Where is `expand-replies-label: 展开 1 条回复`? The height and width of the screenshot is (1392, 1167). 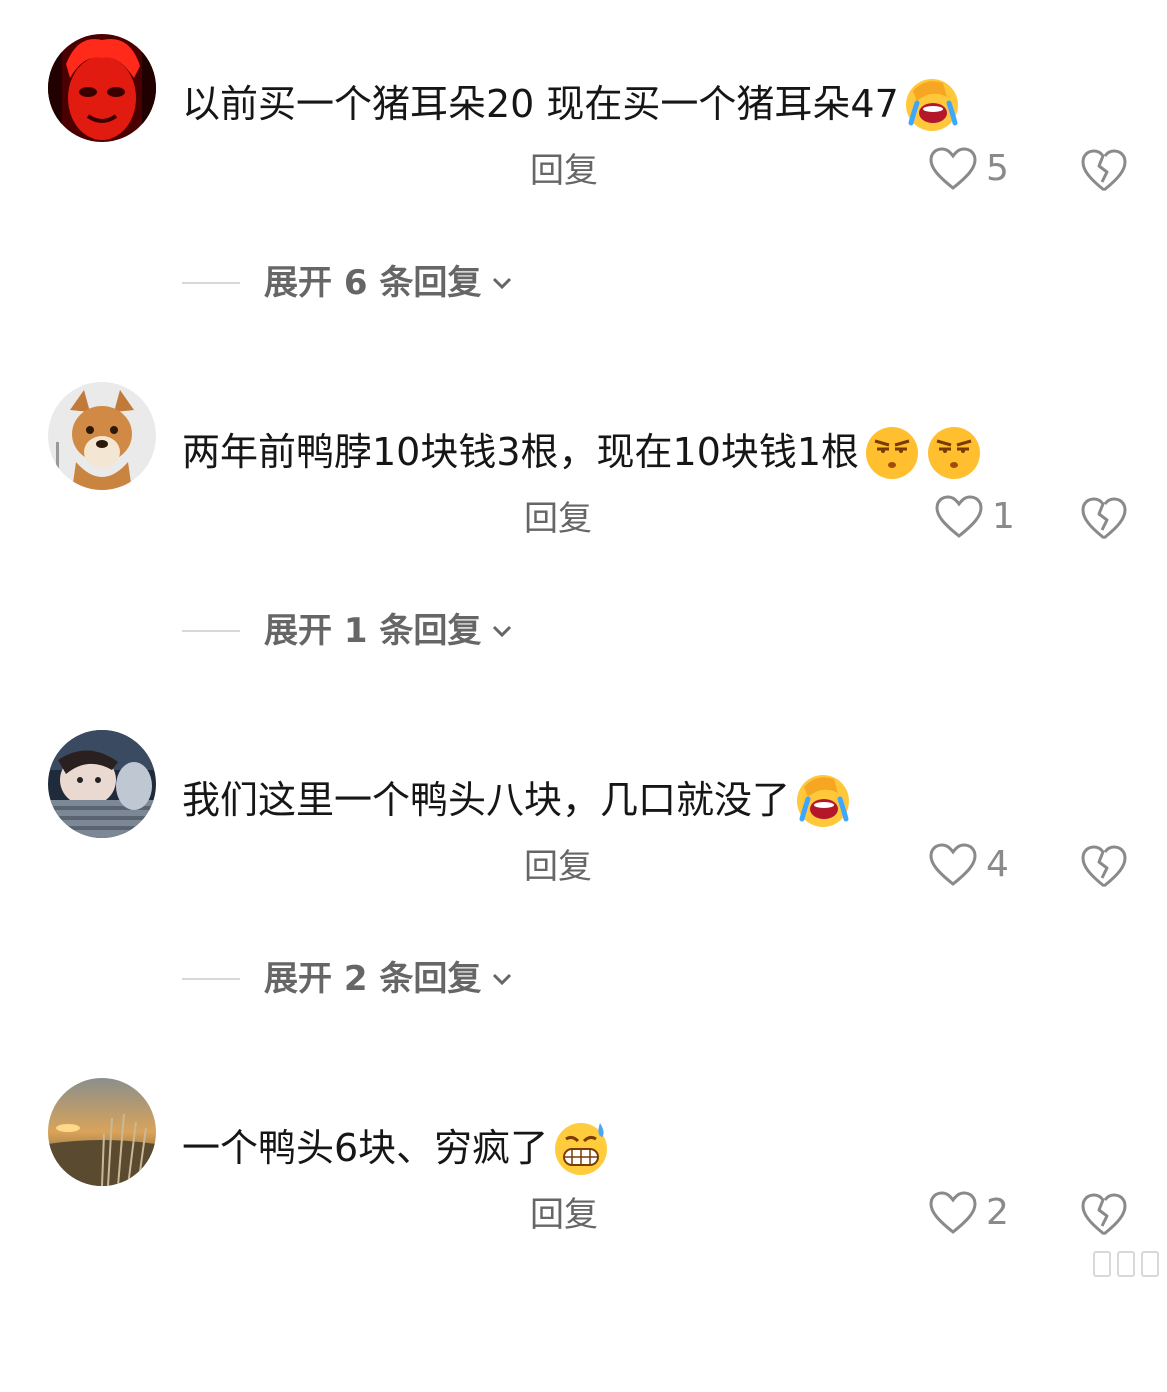 expand-replies-label: 展开 1 条回复 is located at coordinates (373, 631).